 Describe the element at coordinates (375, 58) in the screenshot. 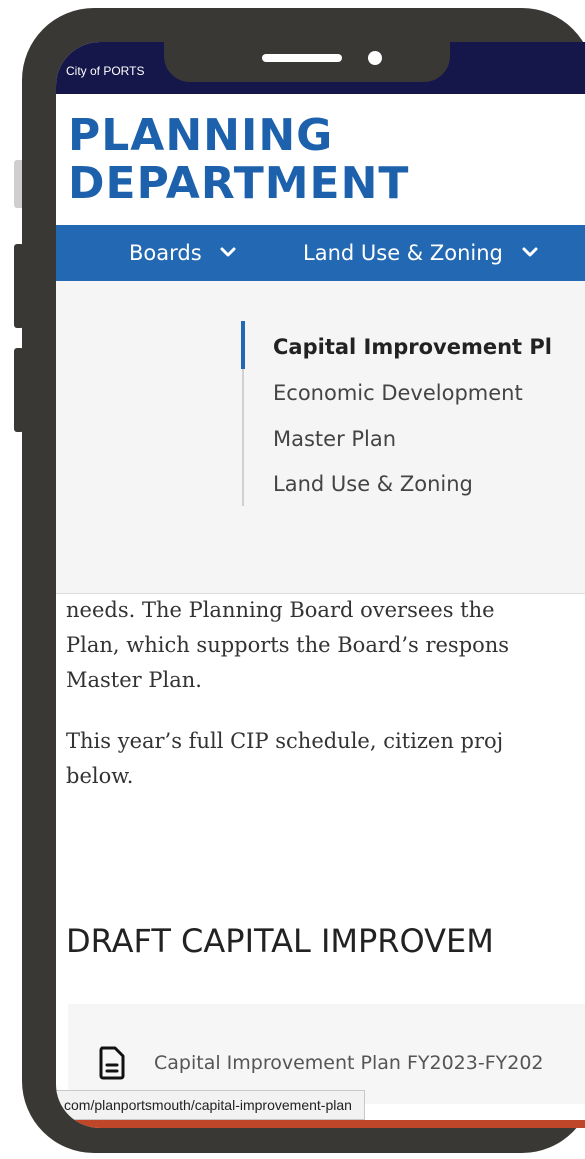

I see `camera-dot` at that location.